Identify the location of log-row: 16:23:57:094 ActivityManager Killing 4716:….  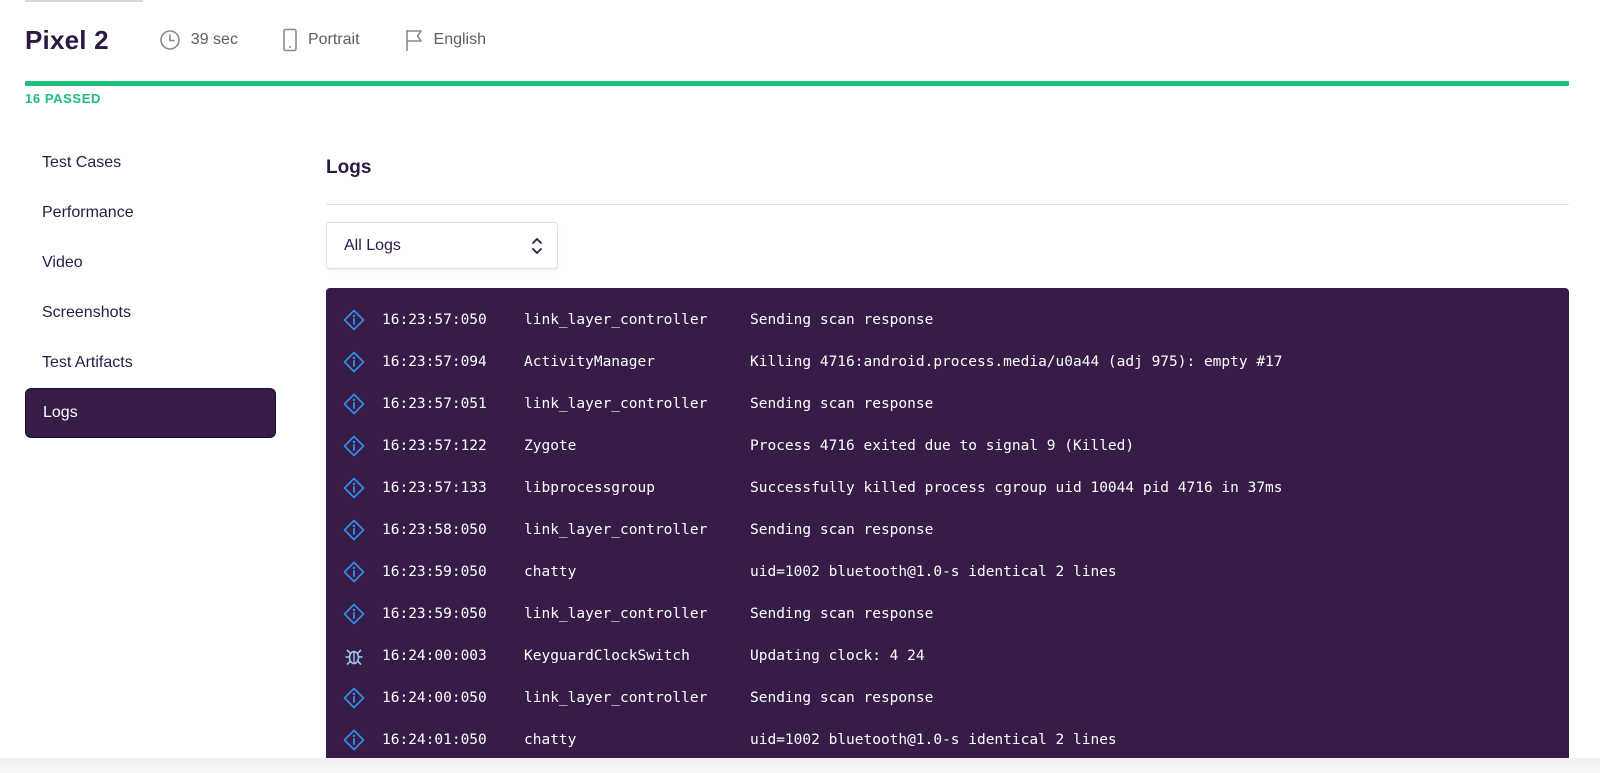
(947, 362).